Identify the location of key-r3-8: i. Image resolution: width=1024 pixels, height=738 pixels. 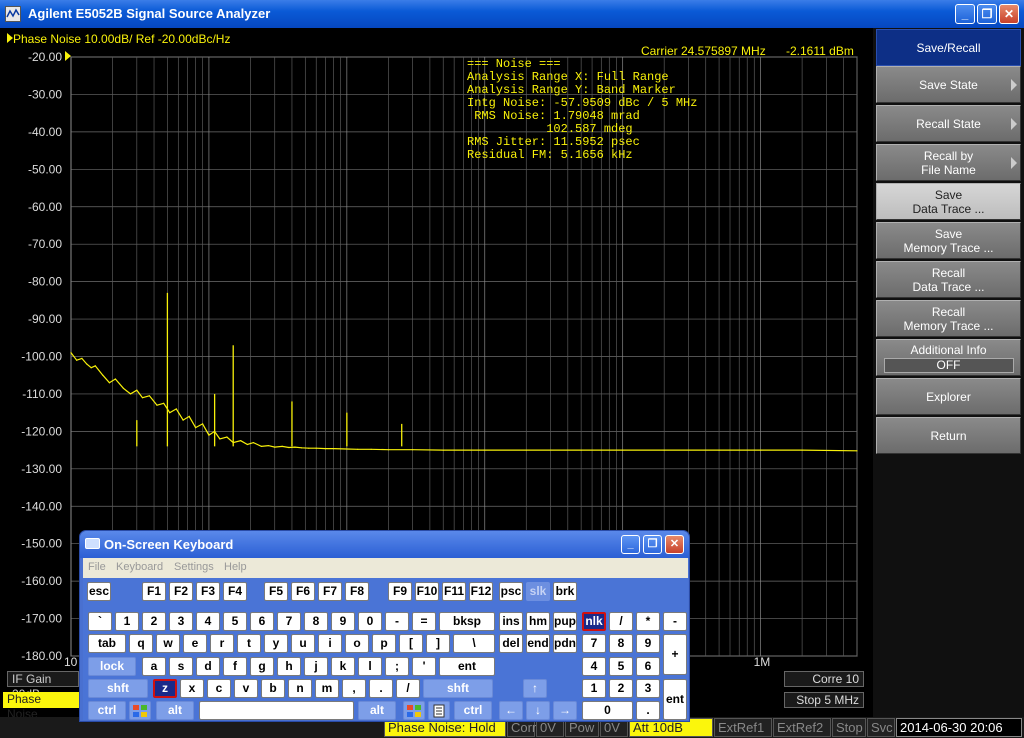
(330, 643).